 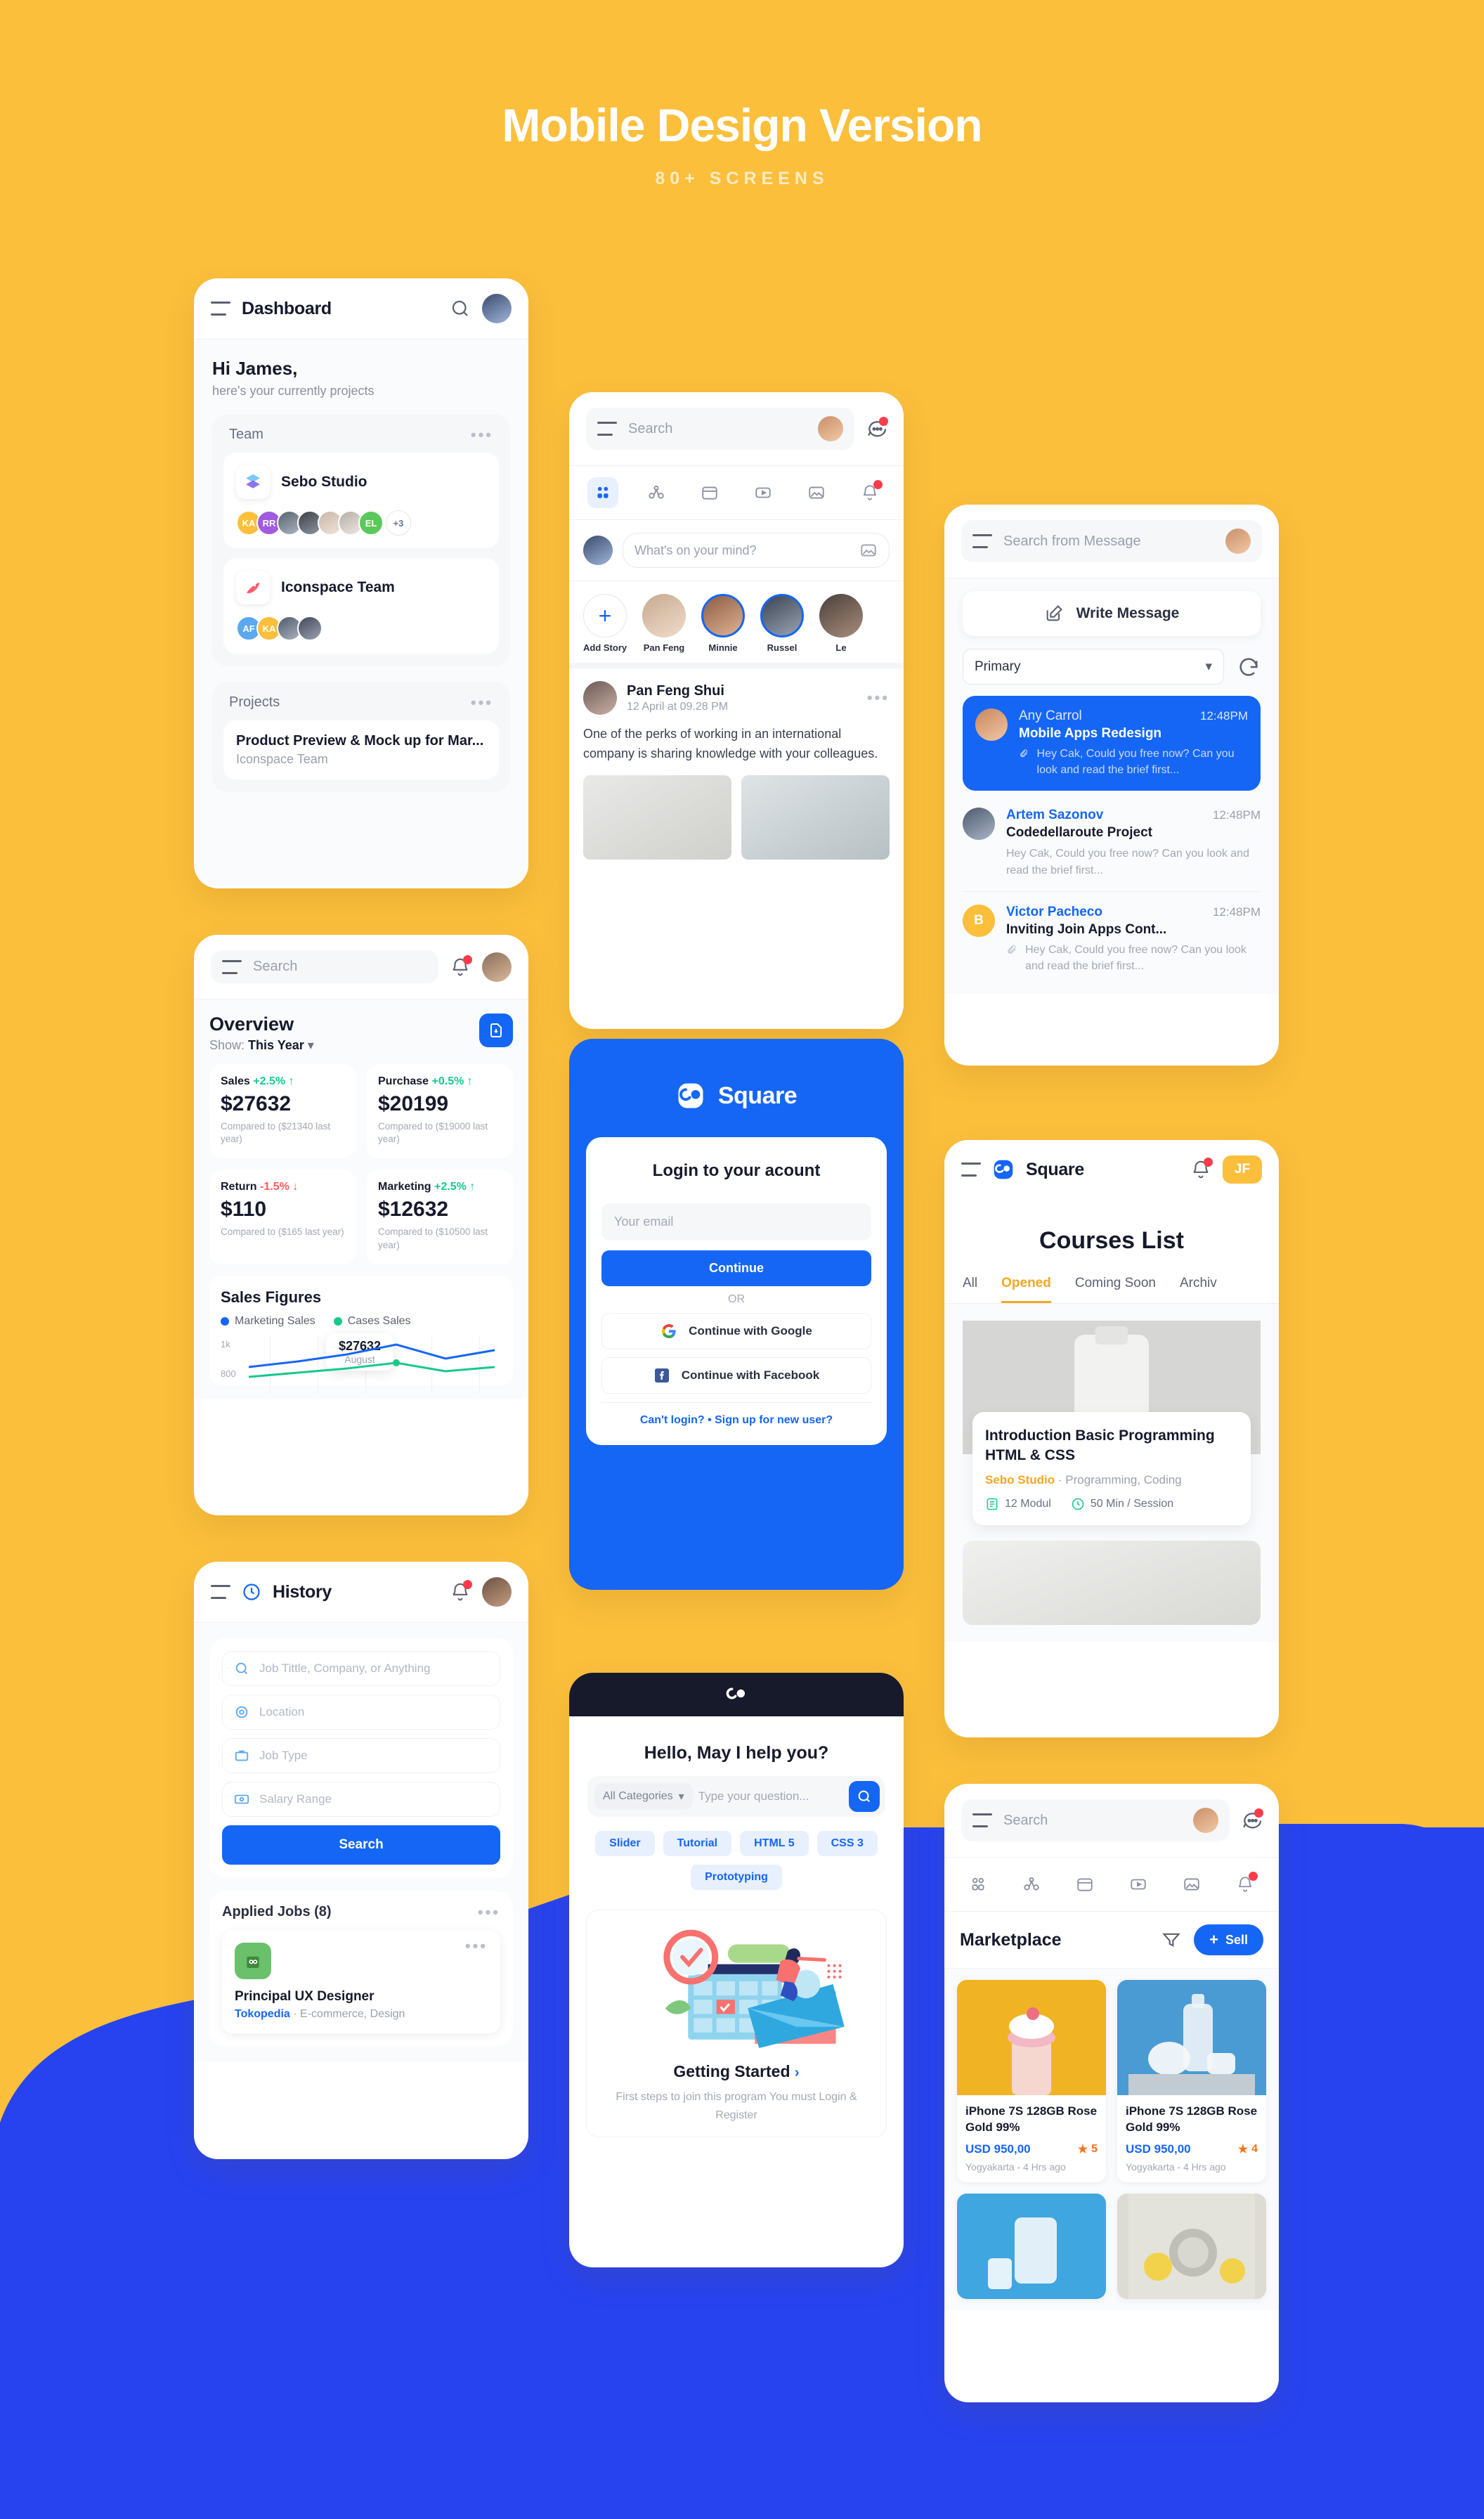 I want to click on course-card-next, so click(x=1112, y=1582).